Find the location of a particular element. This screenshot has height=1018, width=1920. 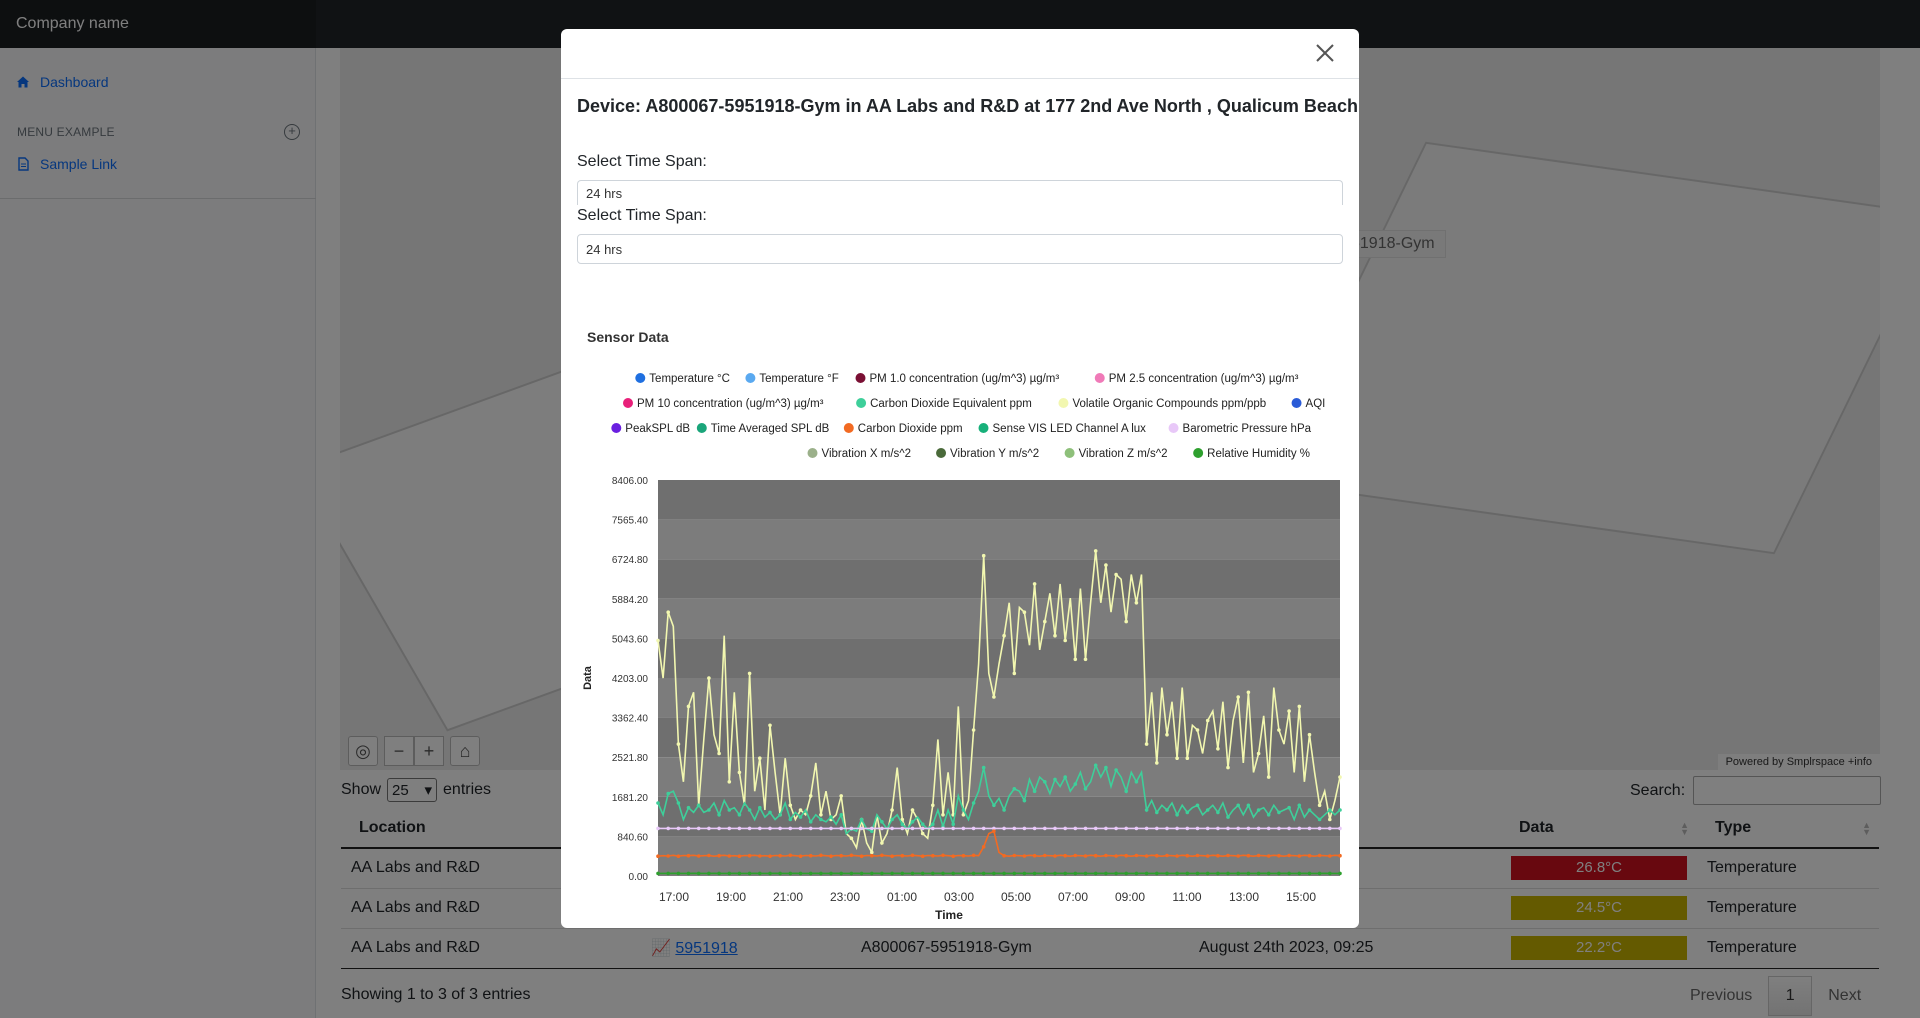

close-icon is located at coordinates (1325, 53).